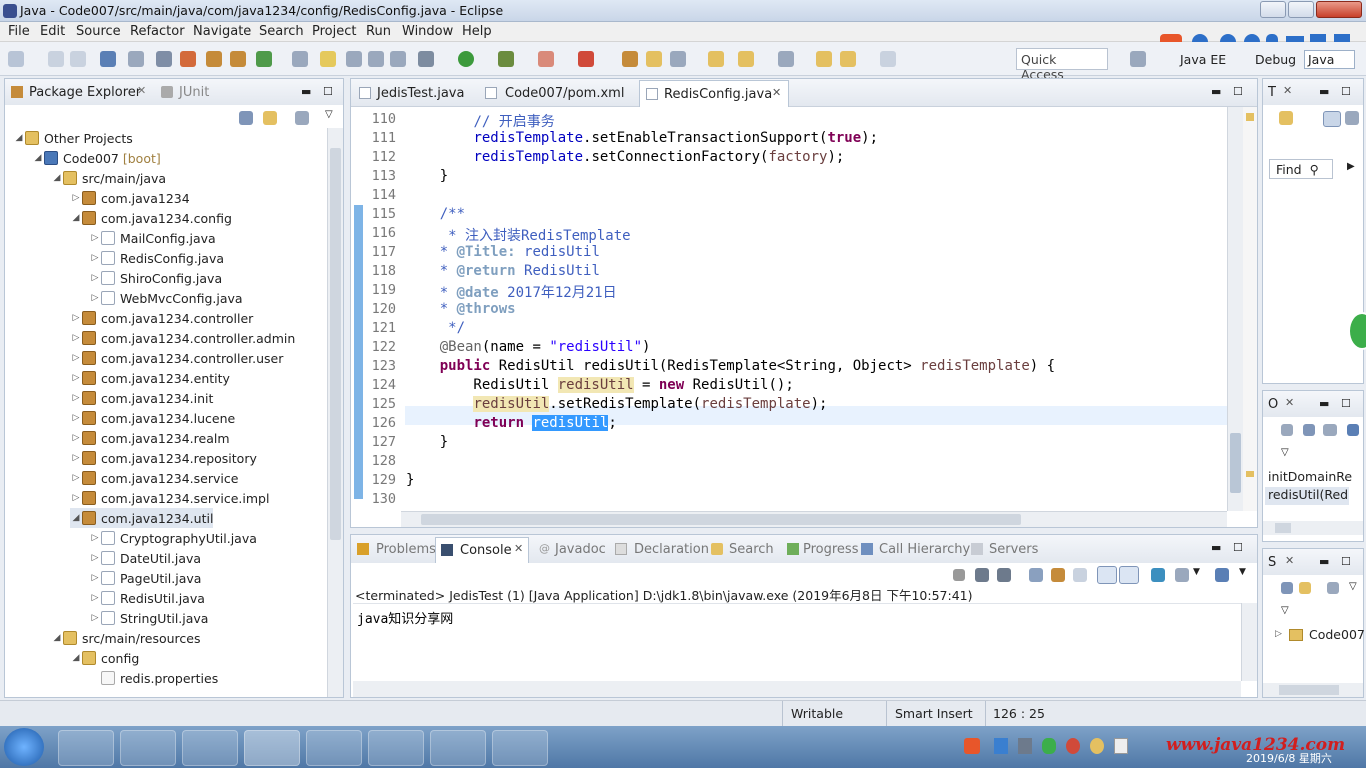 The image size is (1366, 768). What do you see at coordinates (378, 31) in the screenshot?
I see `menu-run: Run` at bounding box center [378, 31].